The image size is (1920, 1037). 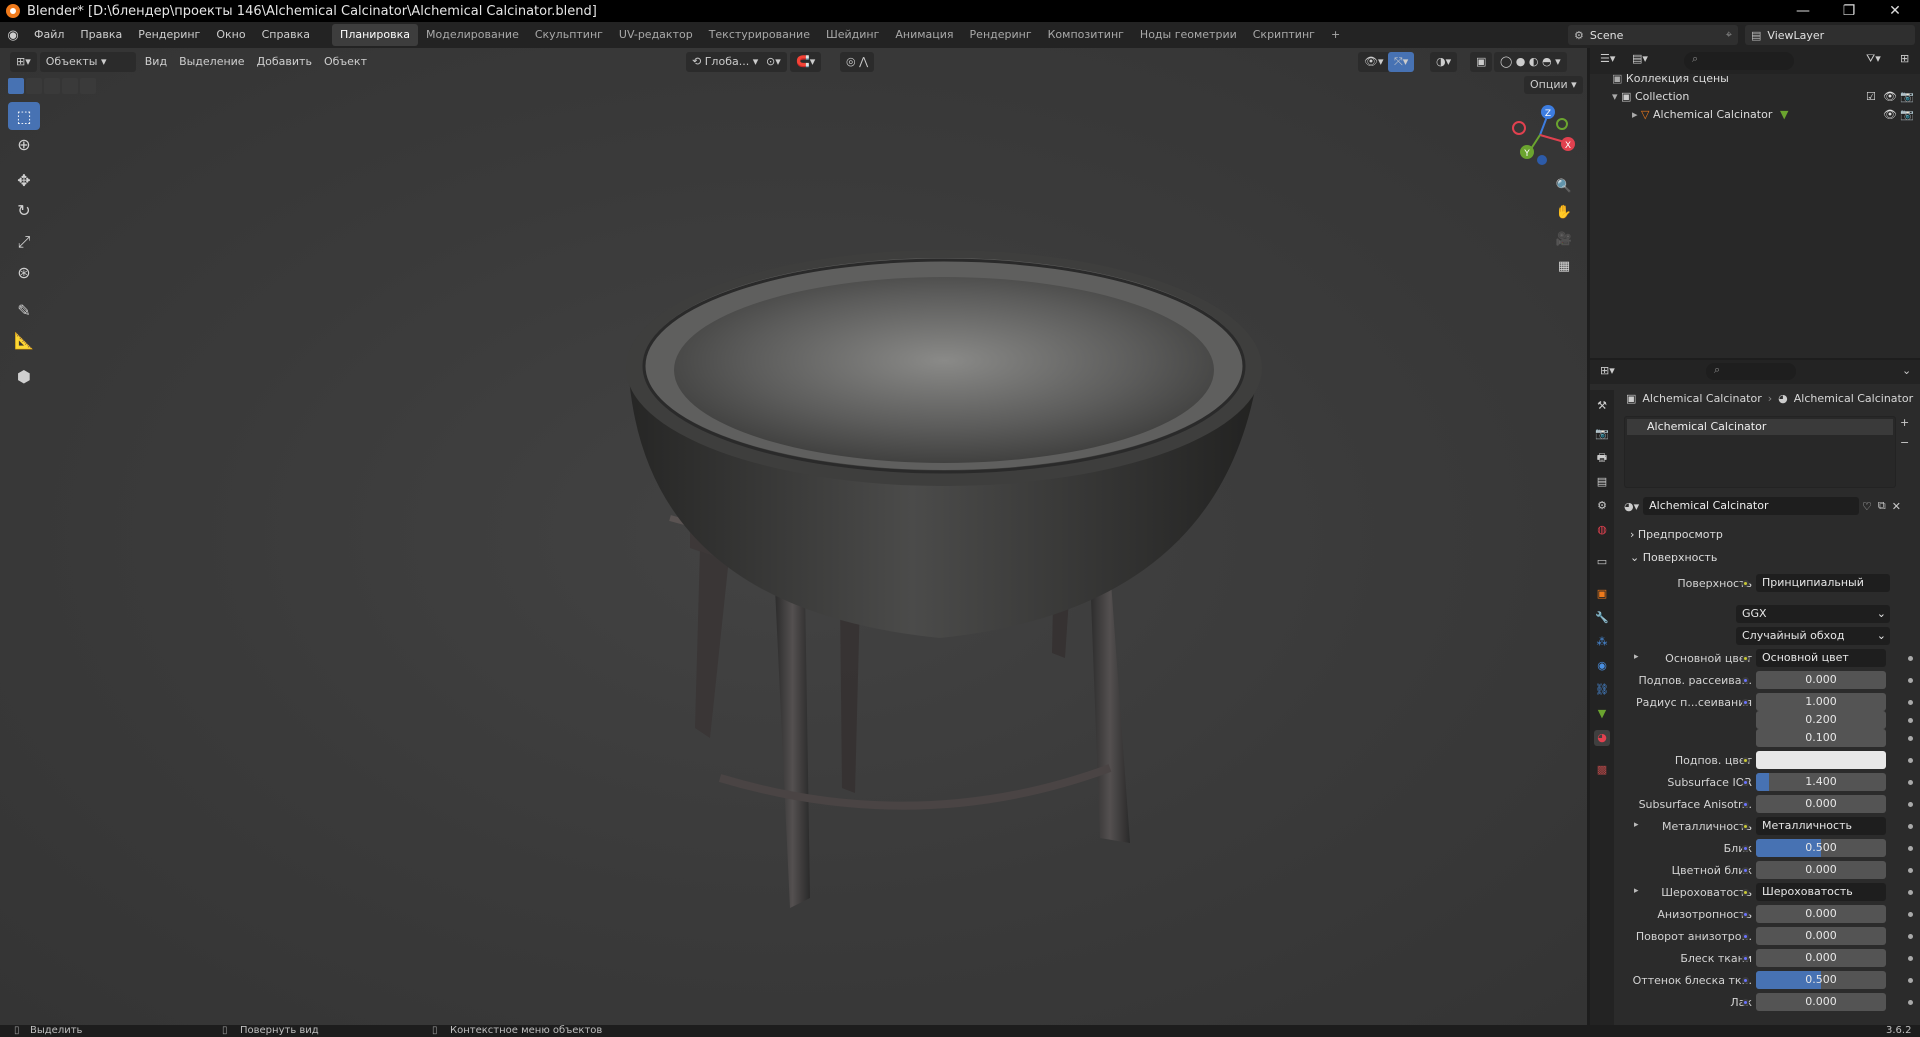 What do you see at coordinates (284, 62) in the screenshot?
I see `menu-add: Добавить` at bounding box center [284, 62].